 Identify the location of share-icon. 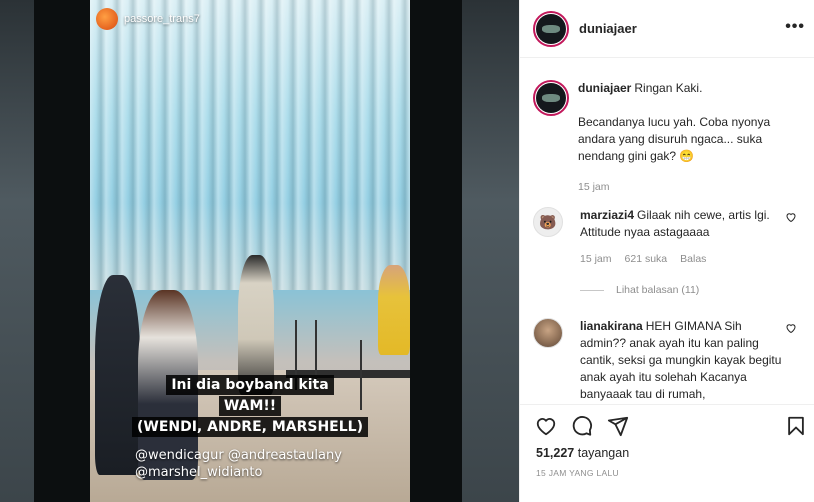
(618, 426).